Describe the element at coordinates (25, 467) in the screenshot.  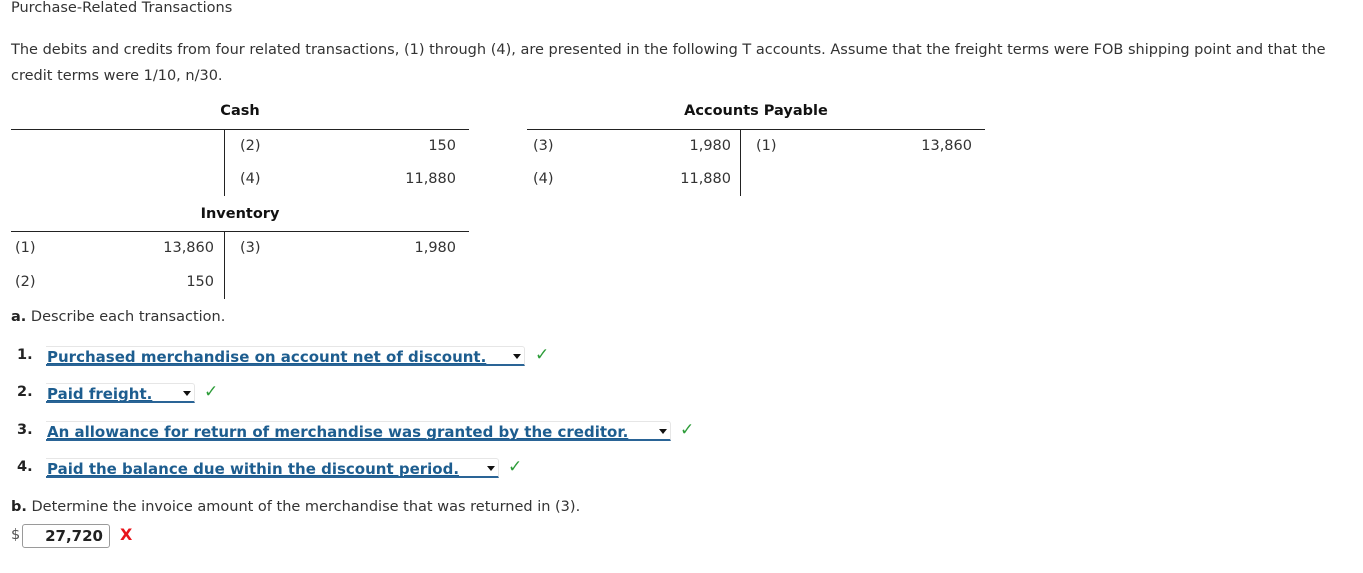
I see `item-number: 4.` at that location.